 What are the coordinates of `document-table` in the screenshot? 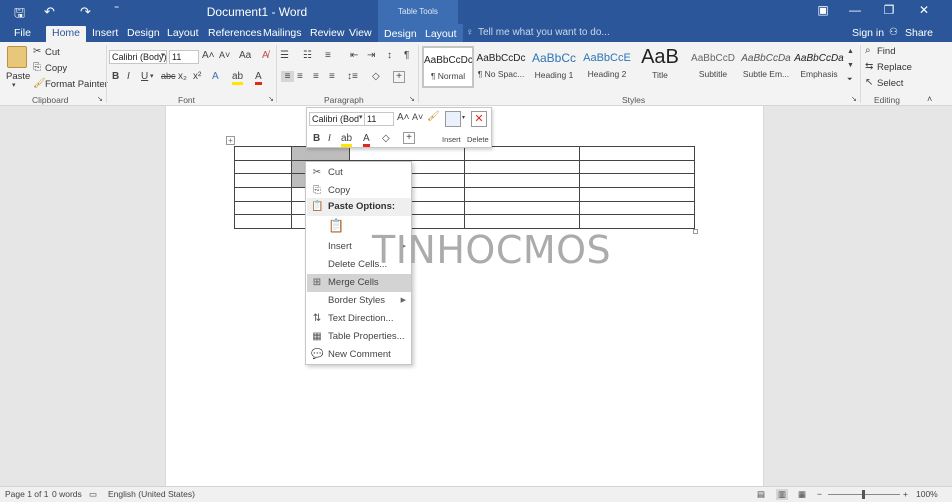 It's located at (464, 187).